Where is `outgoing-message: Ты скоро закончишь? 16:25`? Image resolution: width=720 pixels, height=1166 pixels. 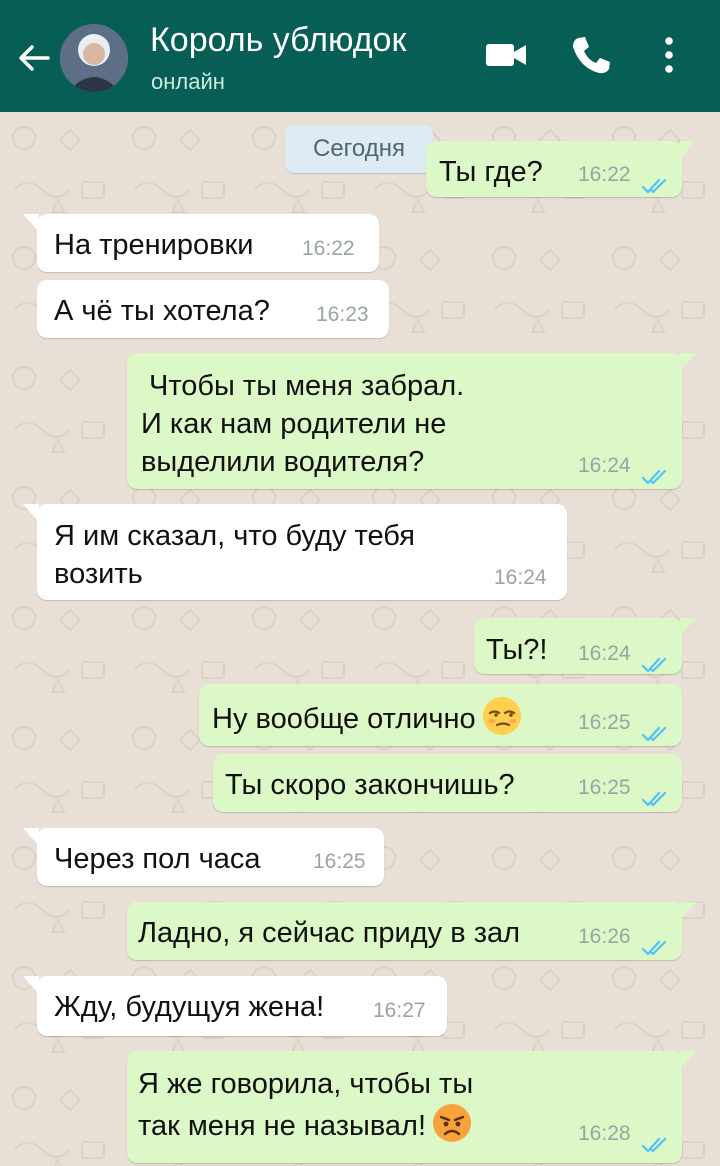 outgoing-message: Ты скоро закончишь? 16:25 is located at coordinates (447, 783).